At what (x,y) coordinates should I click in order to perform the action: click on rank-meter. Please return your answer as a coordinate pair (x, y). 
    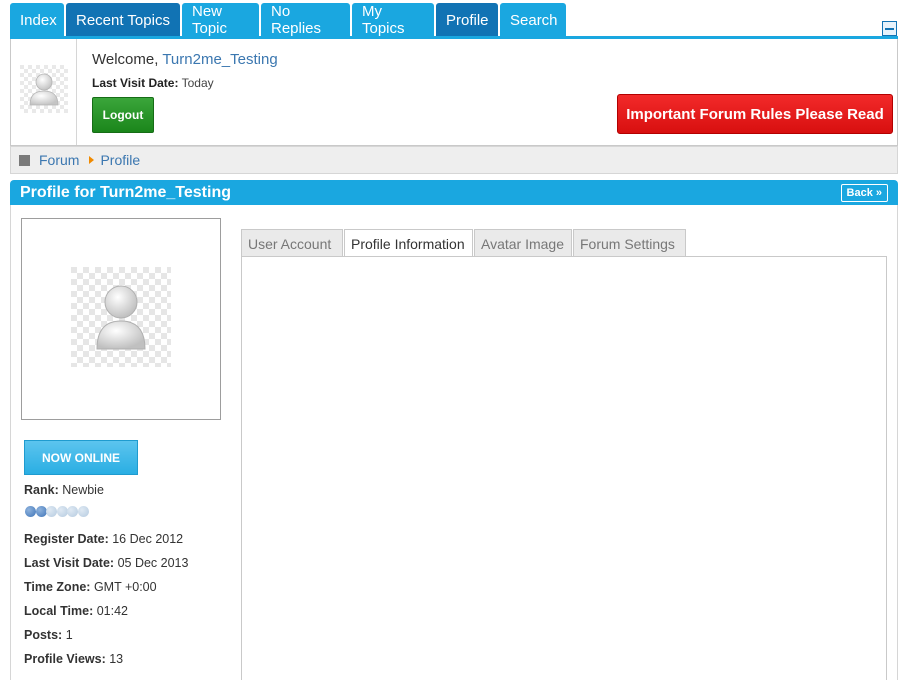
    Looking at the image, I should click on (57, 511).